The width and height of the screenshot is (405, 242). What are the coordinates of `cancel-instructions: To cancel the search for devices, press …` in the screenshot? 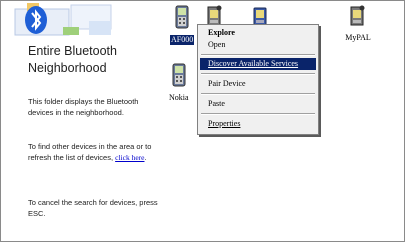 It's located at (93, 208).